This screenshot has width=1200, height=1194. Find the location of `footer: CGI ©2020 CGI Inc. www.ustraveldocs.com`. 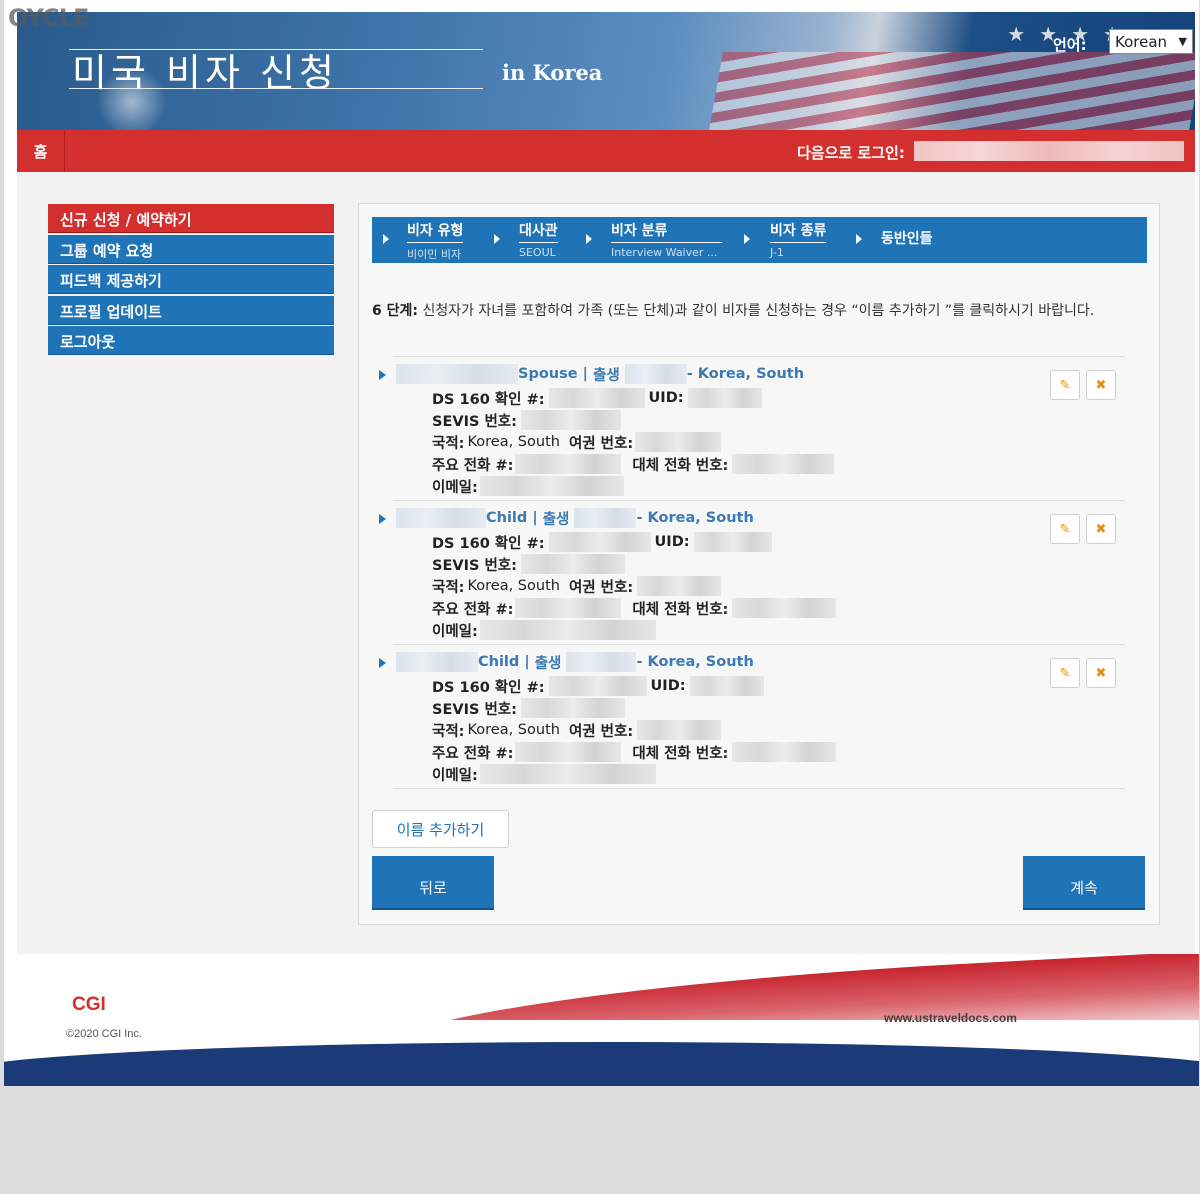

footer: CGI ©2020 CGI Inc. www.ustraveldocs.com is located at coordinates (601, 1020).